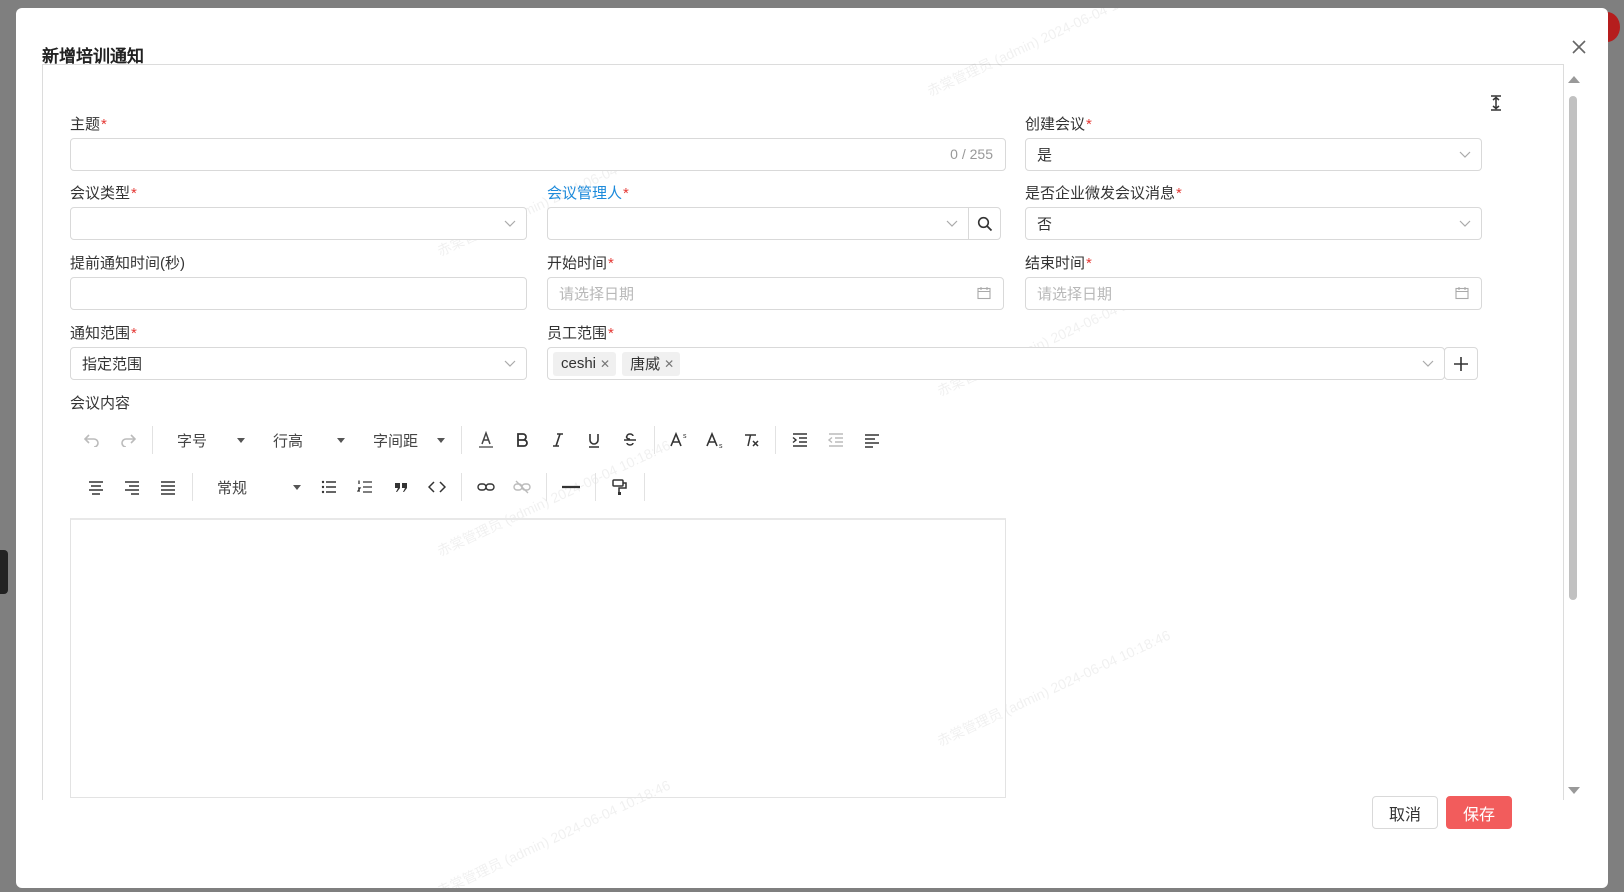 The image size is (1624, 892). What do you see at coordinates (580, 263) in the screenshot?
I see `start-time-label: 开始时间*` at bounding box center [580, 263].